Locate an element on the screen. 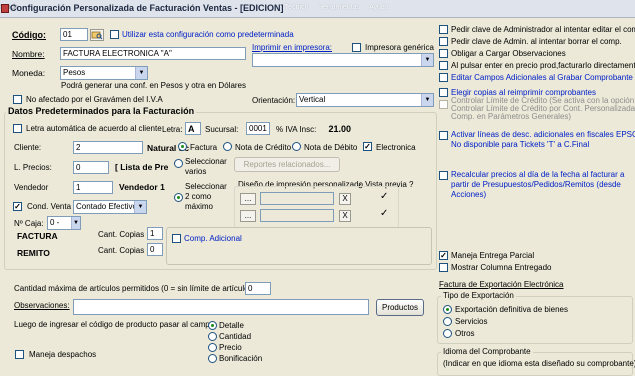 This screenshot has height=376, width=635. activar-lineas-line2: No disponible para Tickets 'T' a C.Final is located at coordinates (520, 144).